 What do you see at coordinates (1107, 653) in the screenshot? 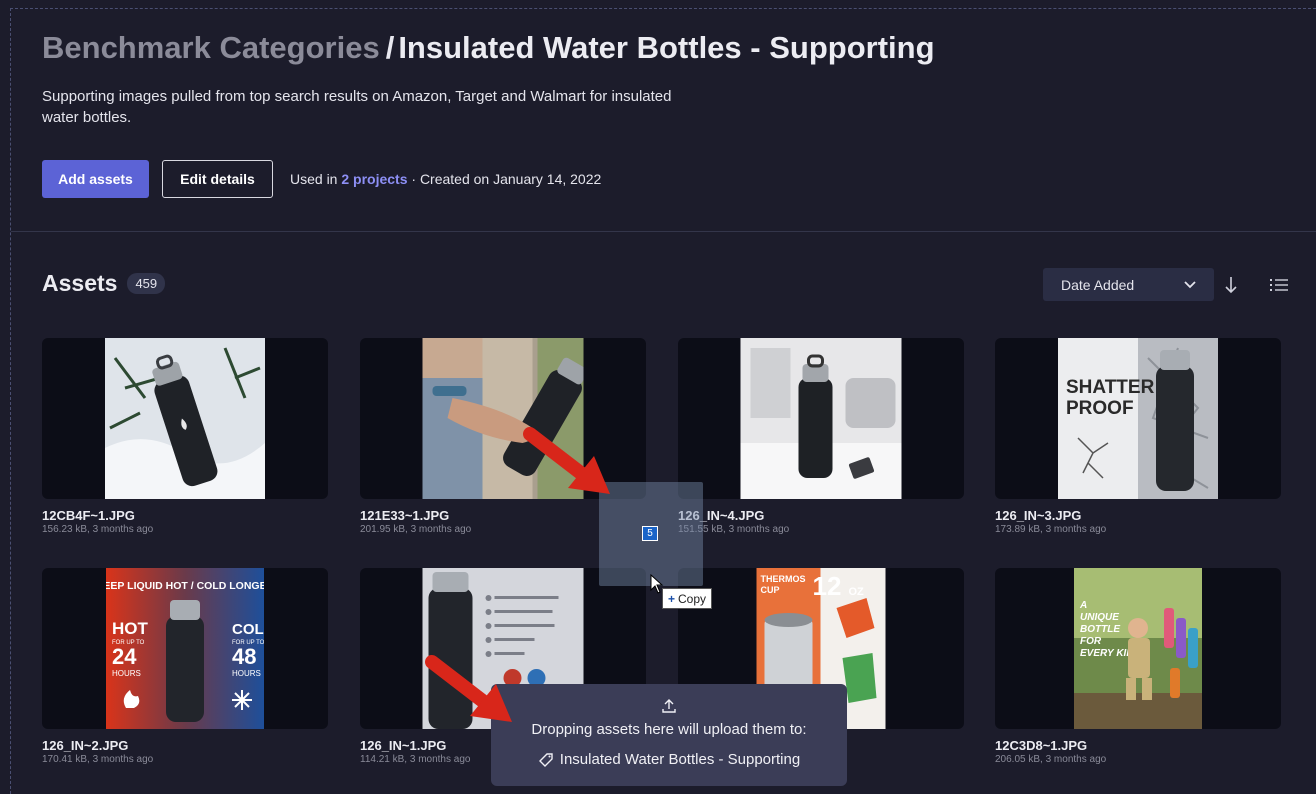
I see `unique-line-5: EVERY KID` at bounding box center [1107, 653].